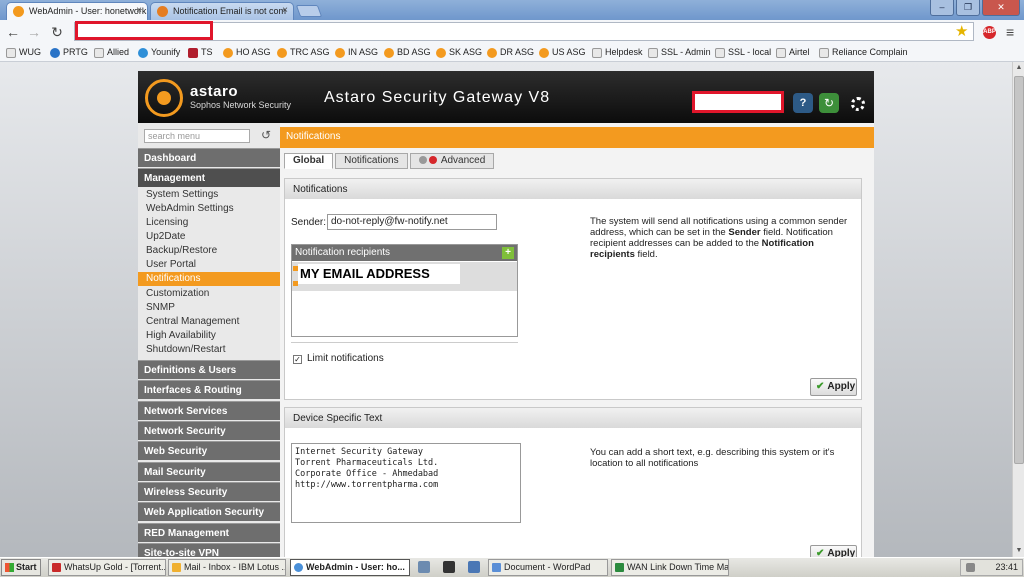 This screenshot has width=1024, height=577. What do you see at coordinates (209, 550) in the screenshot?
I see `sidebar-section-site-to-site-vpn: Site-to-site VPN` at bounding box center [209, 550].